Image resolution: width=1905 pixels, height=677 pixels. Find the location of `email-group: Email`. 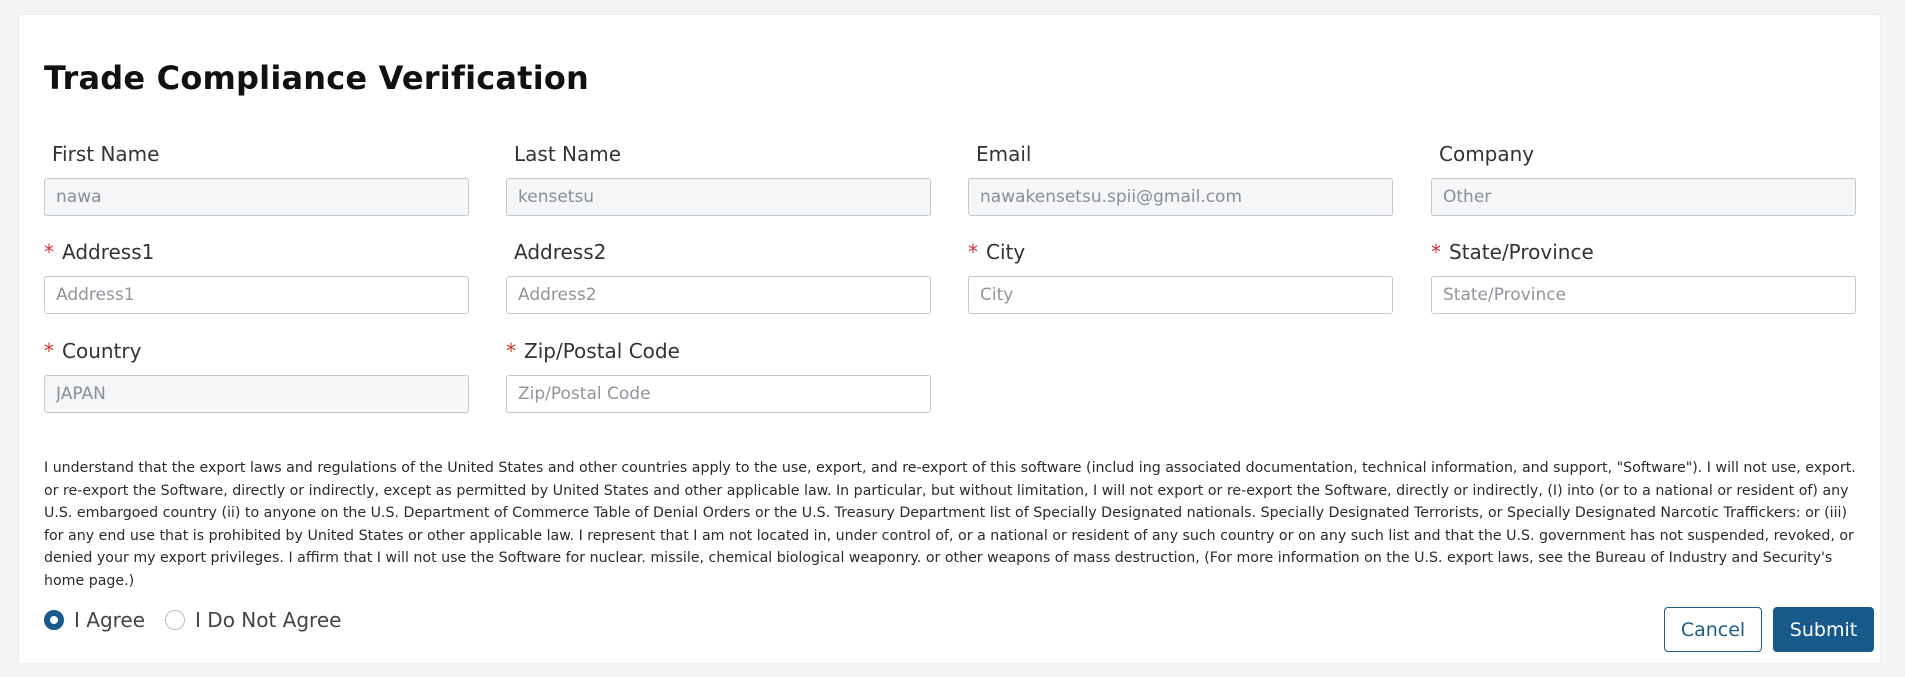

email-group: Email is located at coordinates (1180, 178).